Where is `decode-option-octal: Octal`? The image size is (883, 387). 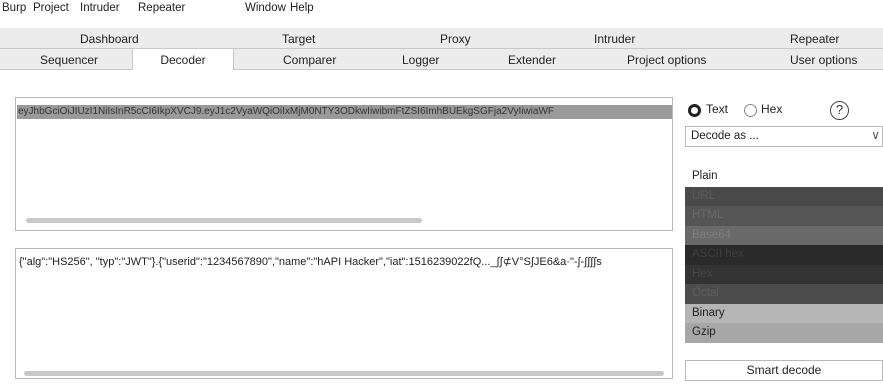
decode-option-octal: Octal is located at coordinates (784, 294).